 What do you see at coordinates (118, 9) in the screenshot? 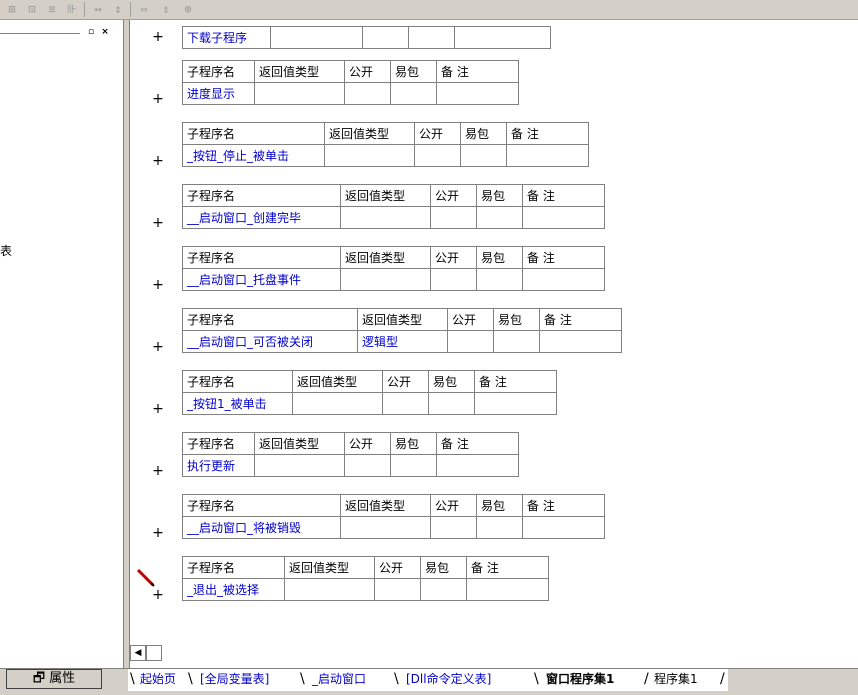
I see `vertical-spacing-icon: ↕` at bounding box center [118, 9].